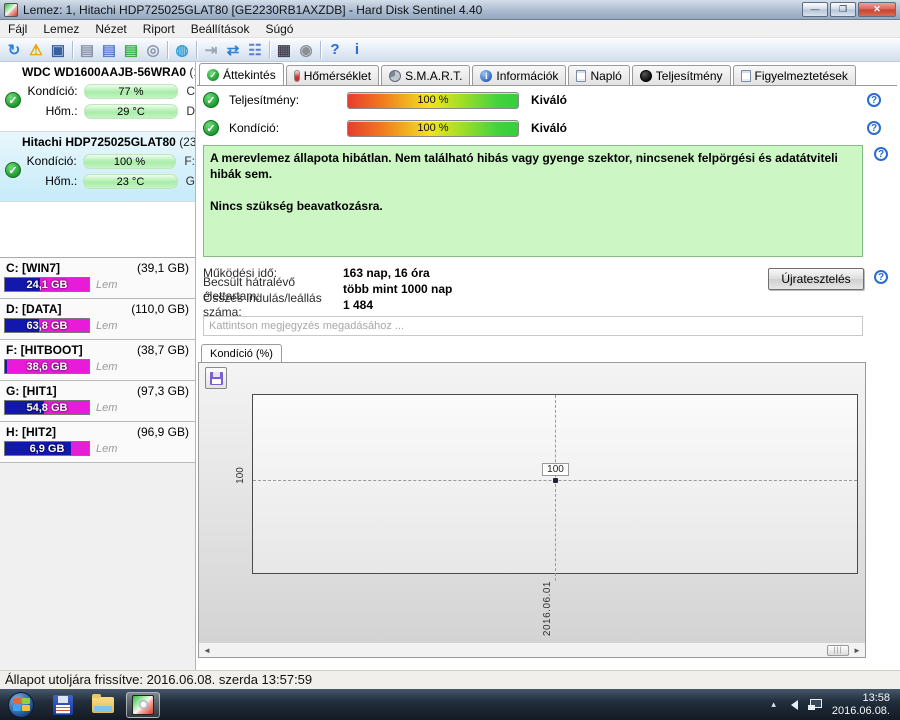 This screenshot has width=900, height=720. I want to click on menu-disk: Lemez, so click(61, 29).